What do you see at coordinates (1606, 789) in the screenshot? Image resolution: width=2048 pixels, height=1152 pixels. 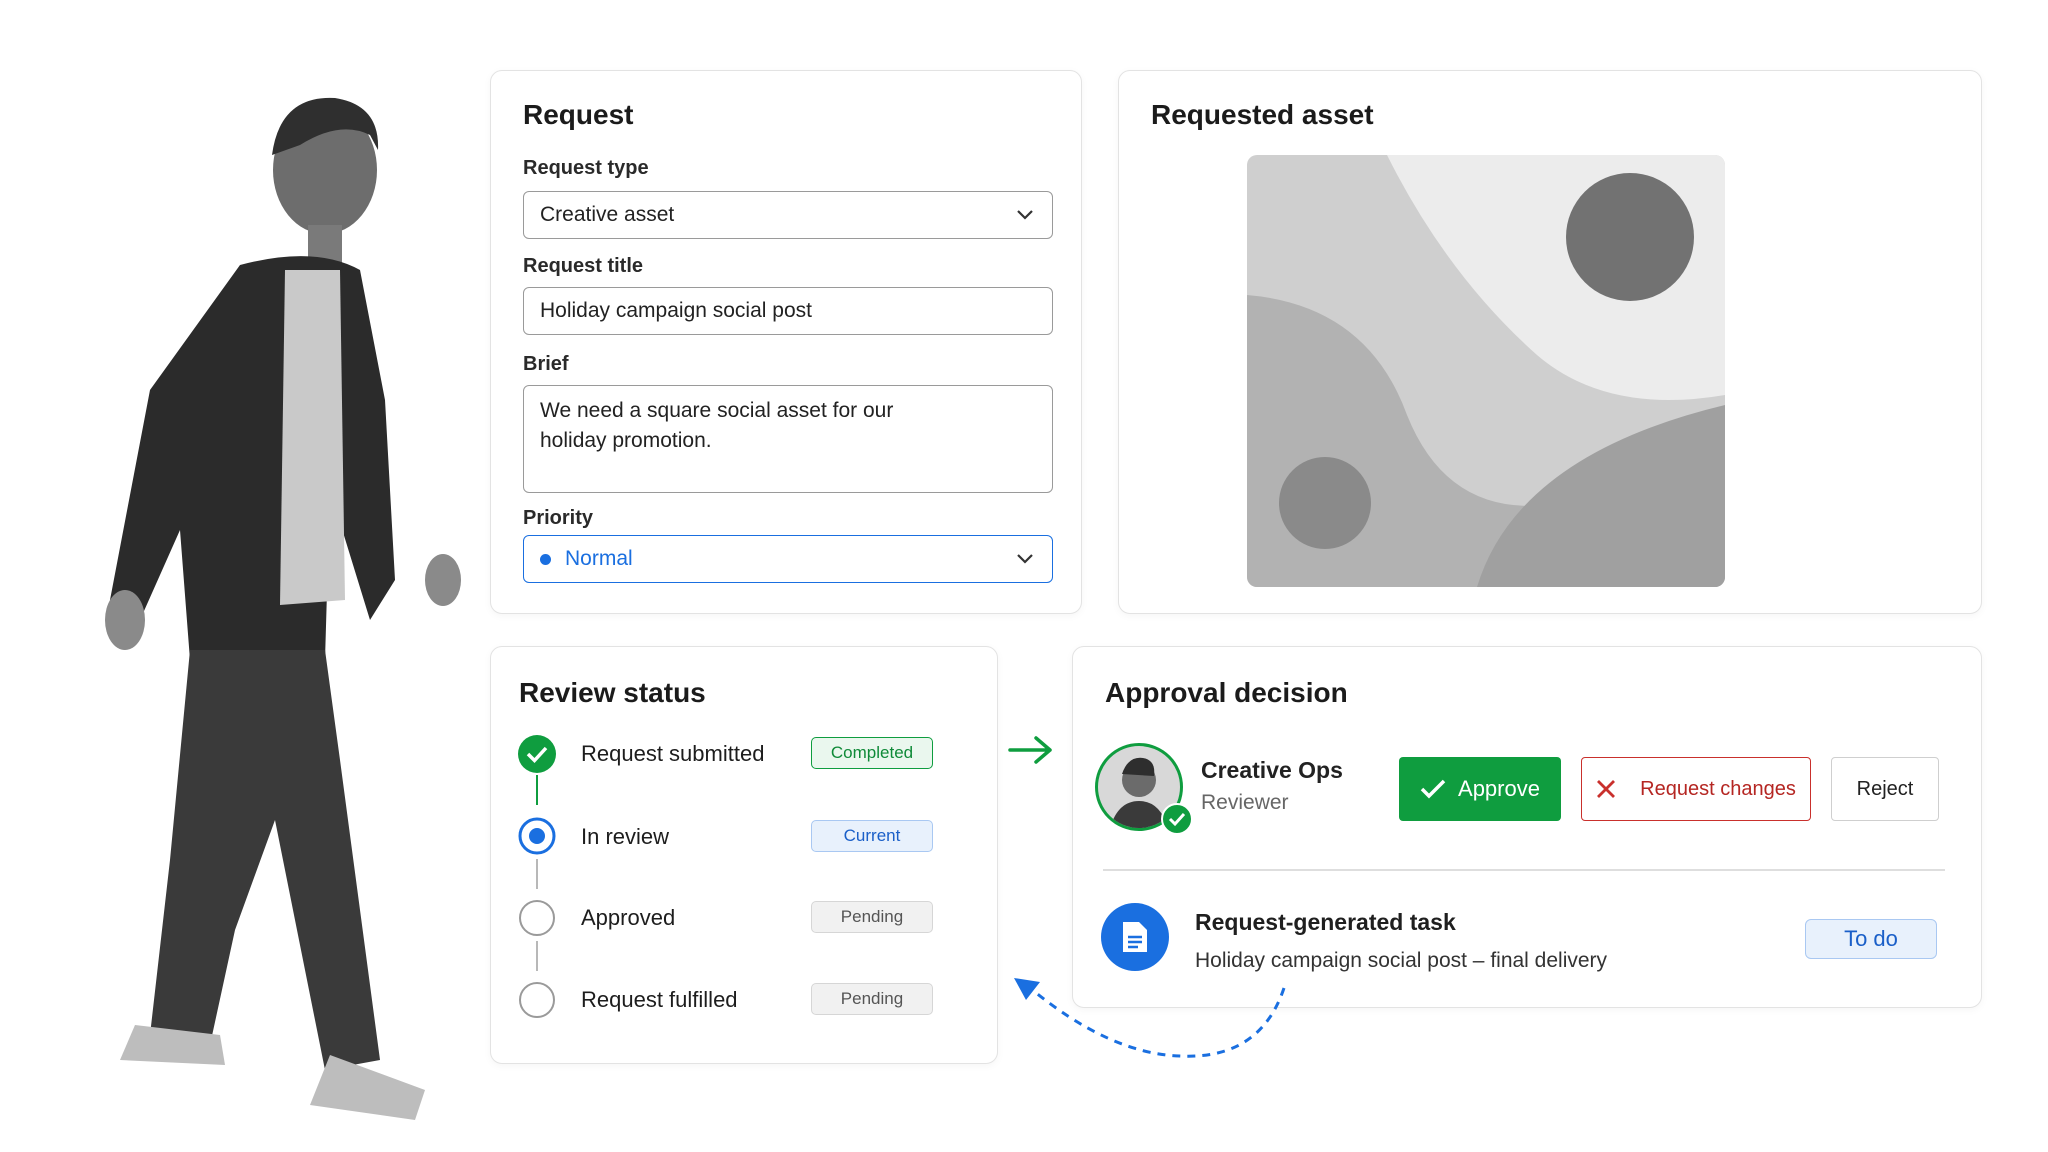 I see `close-icon` at bounding box center [1606, 789].